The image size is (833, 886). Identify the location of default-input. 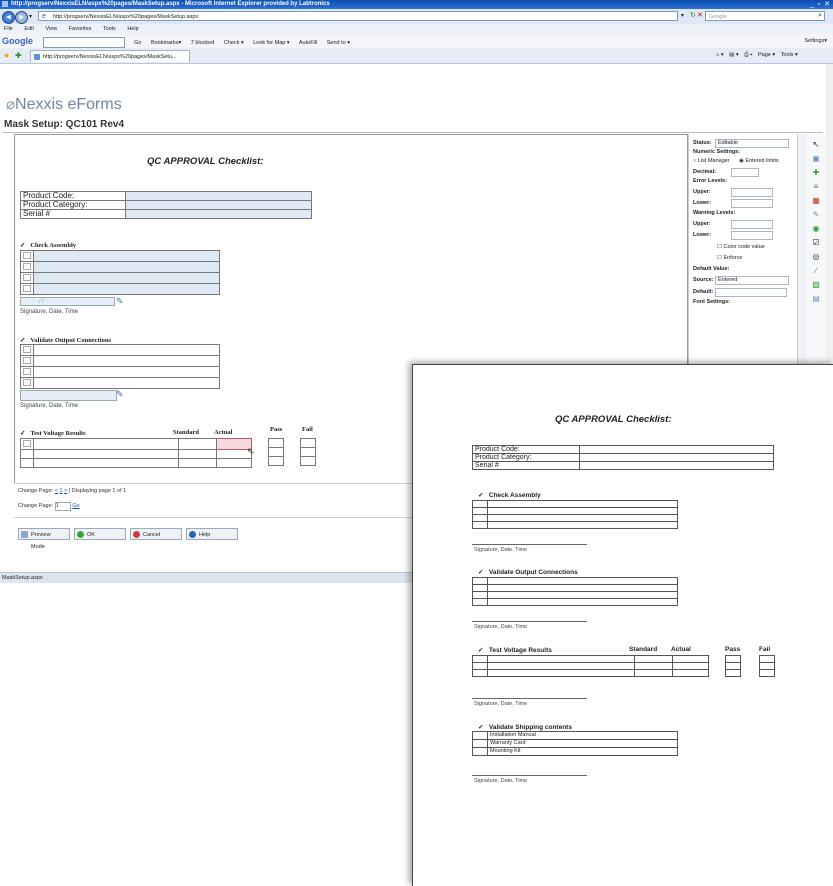
(751, 292).